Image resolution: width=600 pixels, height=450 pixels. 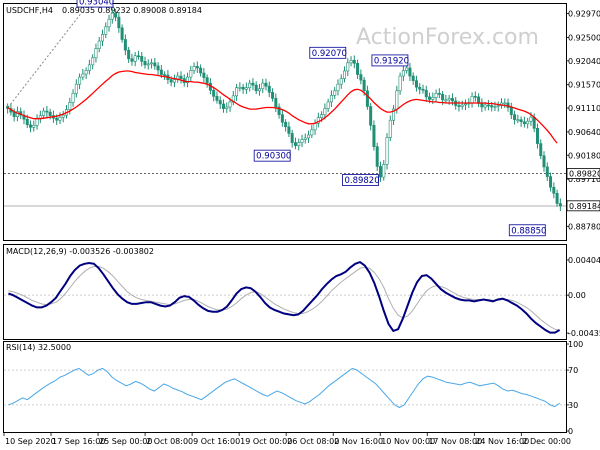 I want to click on trend-line, so click(x=45, y=59).